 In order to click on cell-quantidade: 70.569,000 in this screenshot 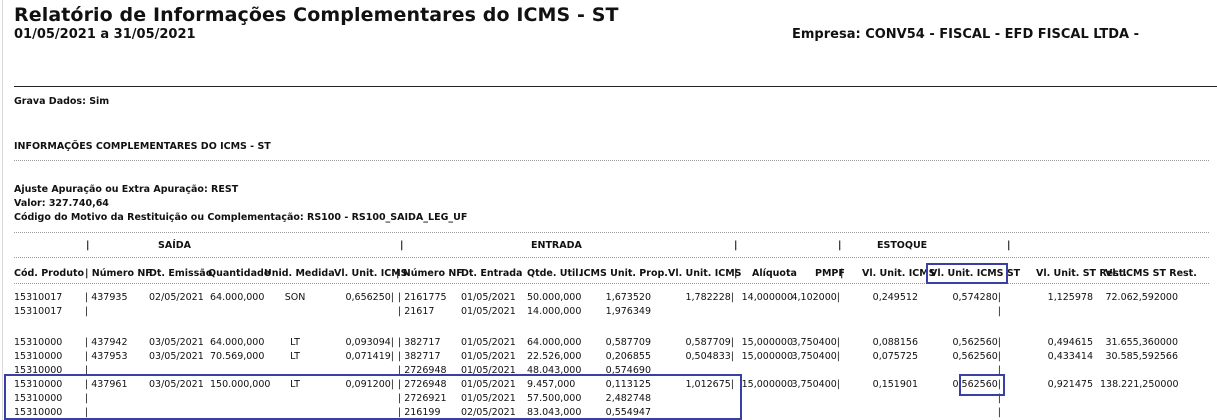, I will do `click(237, 356)`.